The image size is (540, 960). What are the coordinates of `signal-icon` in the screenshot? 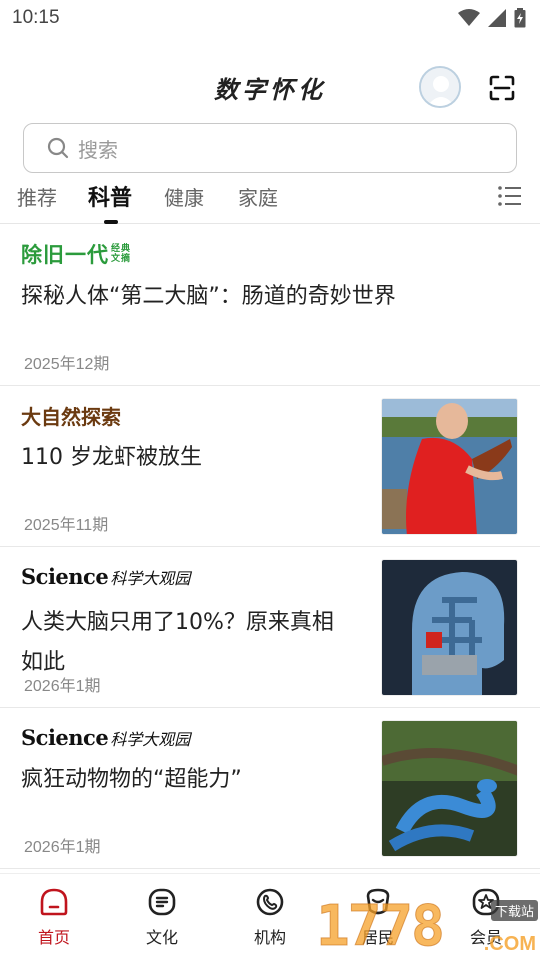 It's located at (497, 18).